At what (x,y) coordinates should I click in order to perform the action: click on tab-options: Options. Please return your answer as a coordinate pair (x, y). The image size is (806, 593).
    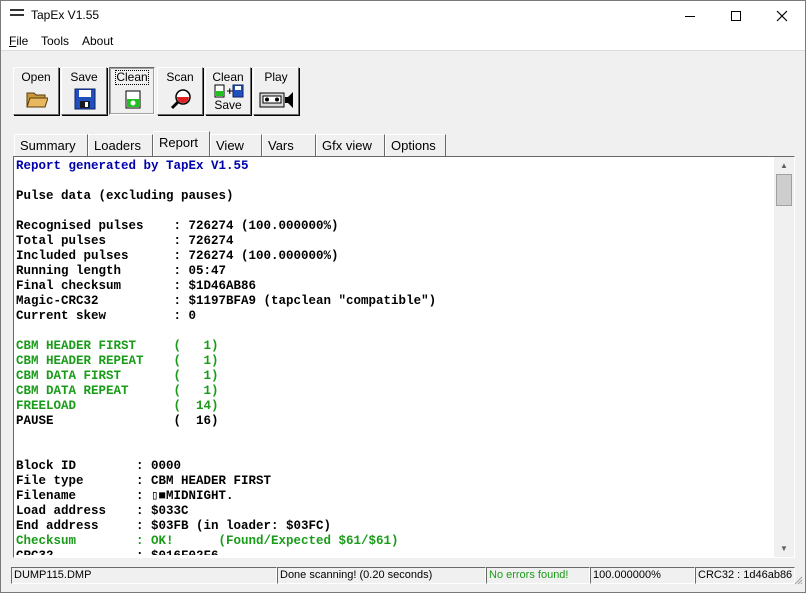
    Looking at the image, I should click on (415, 145).